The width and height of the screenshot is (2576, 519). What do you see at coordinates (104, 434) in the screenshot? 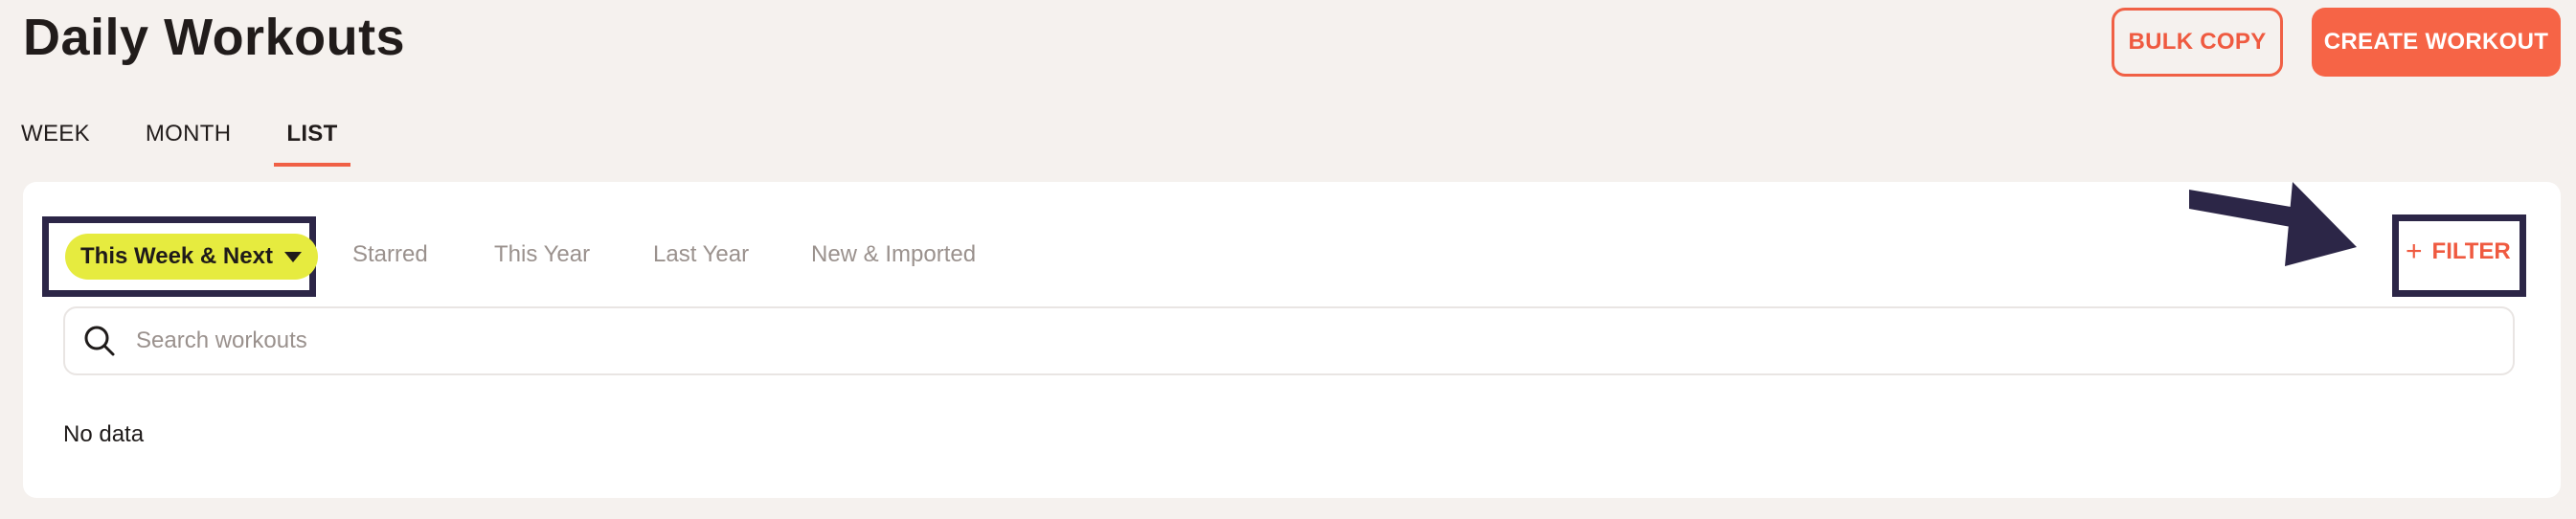
I see `empty-state-message: No data` at bounding box center [104, 434].